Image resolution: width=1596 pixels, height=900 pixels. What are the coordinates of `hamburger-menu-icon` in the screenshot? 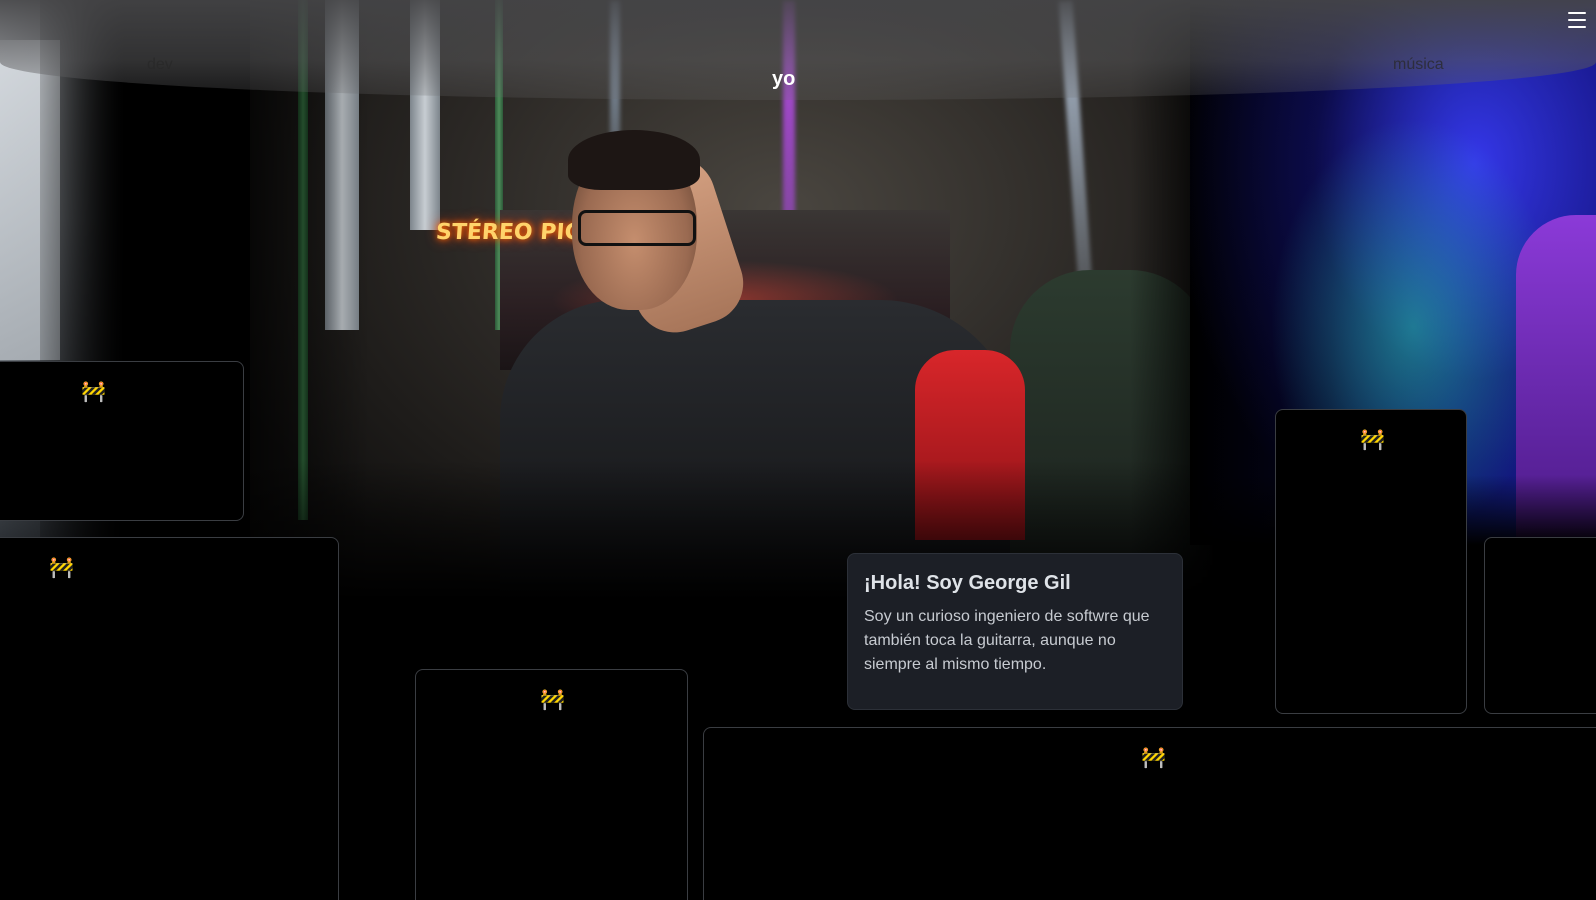 It's located at (1577, 20).